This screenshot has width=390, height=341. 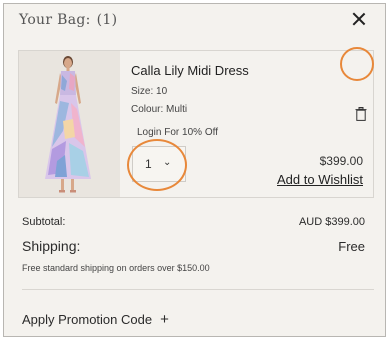 What do you see at coordinates (149, 91) in the screenshot?
I see `product-size: Size: 10` at bounding box center [149, 91].